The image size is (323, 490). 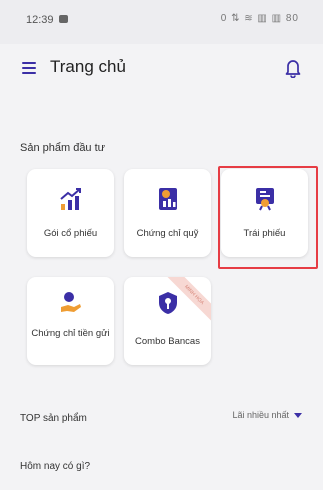 I want to click on product-label: Combo Bancas, so click(x=167, y=341).